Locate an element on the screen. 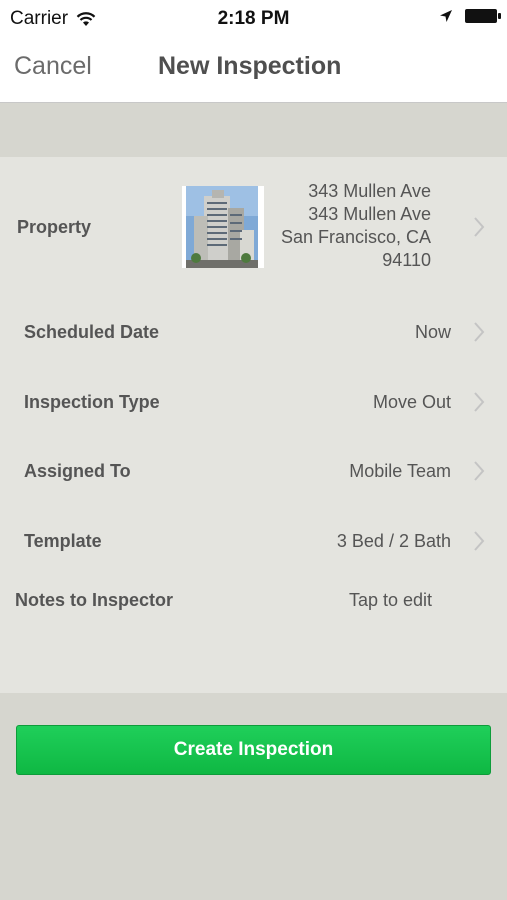  template-row: Template 3 Bed / 2 Bath is located at coordinates (253, 541).